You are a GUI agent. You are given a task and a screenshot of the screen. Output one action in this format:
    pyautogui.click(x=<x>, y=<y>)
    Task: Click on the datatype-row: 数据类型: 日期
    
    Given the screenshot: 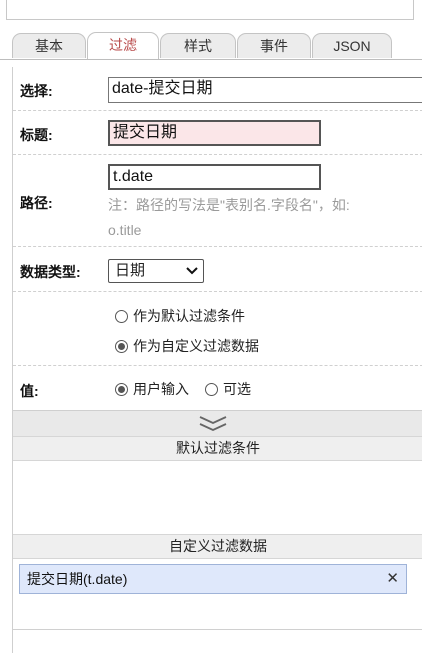 What is the action you would take?
    pyautogui.click(x=217, y=269)
    